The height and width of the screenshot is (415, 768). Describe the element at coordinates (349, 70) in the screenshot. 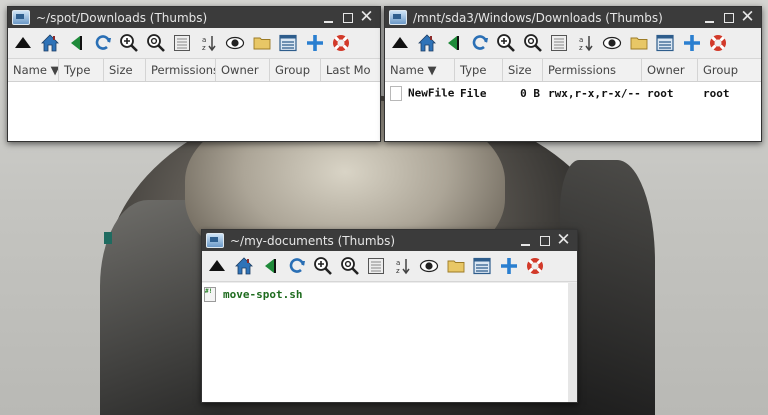

I see `column-header-last-modified: Last Mo` at that location.